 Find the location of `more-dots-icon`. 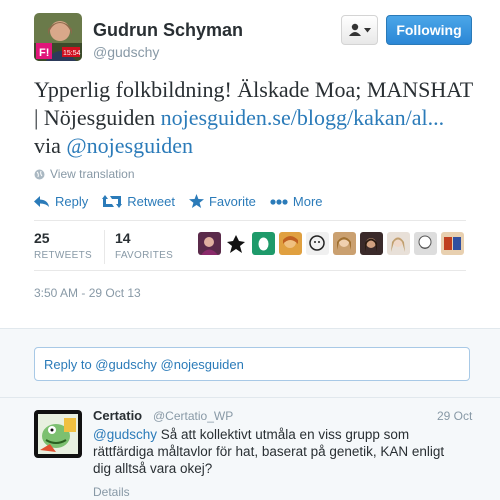

more-dots-icon is located at coordinates (279, 201).